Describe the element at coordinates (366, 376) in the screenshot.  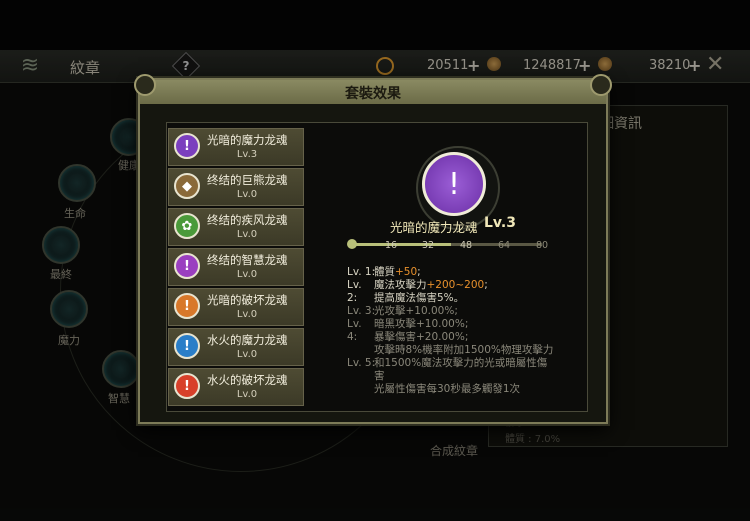
I see `effect-line: 害` at that location.